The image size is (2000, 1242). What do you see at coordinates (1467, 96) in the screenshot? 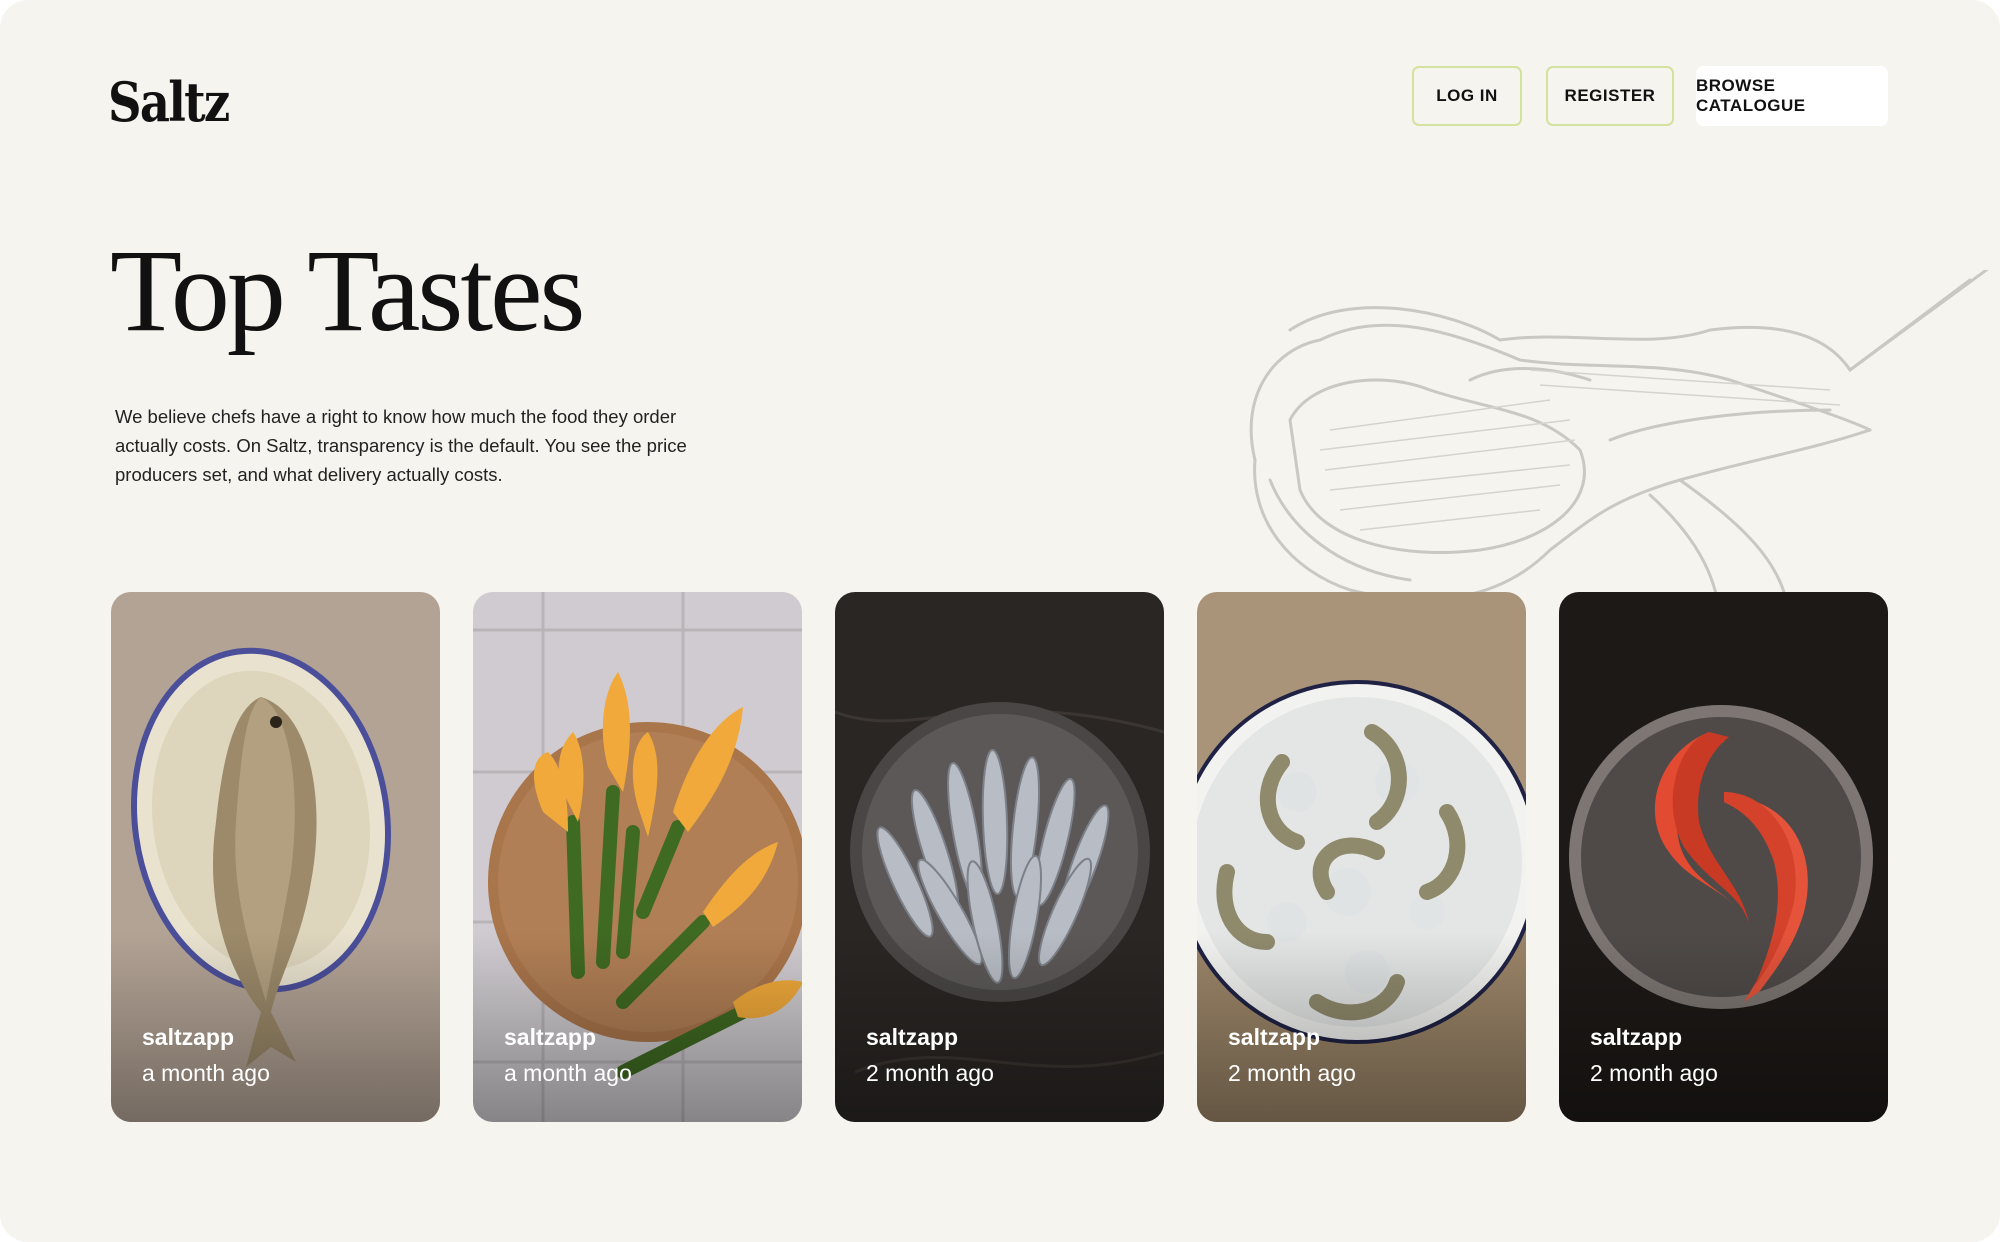
I see `login-button: LOG IN` at bounding box center [1467, 96].